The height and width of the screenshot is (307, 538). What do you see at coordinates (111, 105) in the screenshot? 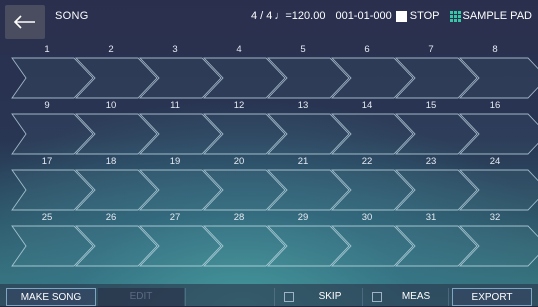
I see `slot-number: 10` at bounding box center [111, 105].